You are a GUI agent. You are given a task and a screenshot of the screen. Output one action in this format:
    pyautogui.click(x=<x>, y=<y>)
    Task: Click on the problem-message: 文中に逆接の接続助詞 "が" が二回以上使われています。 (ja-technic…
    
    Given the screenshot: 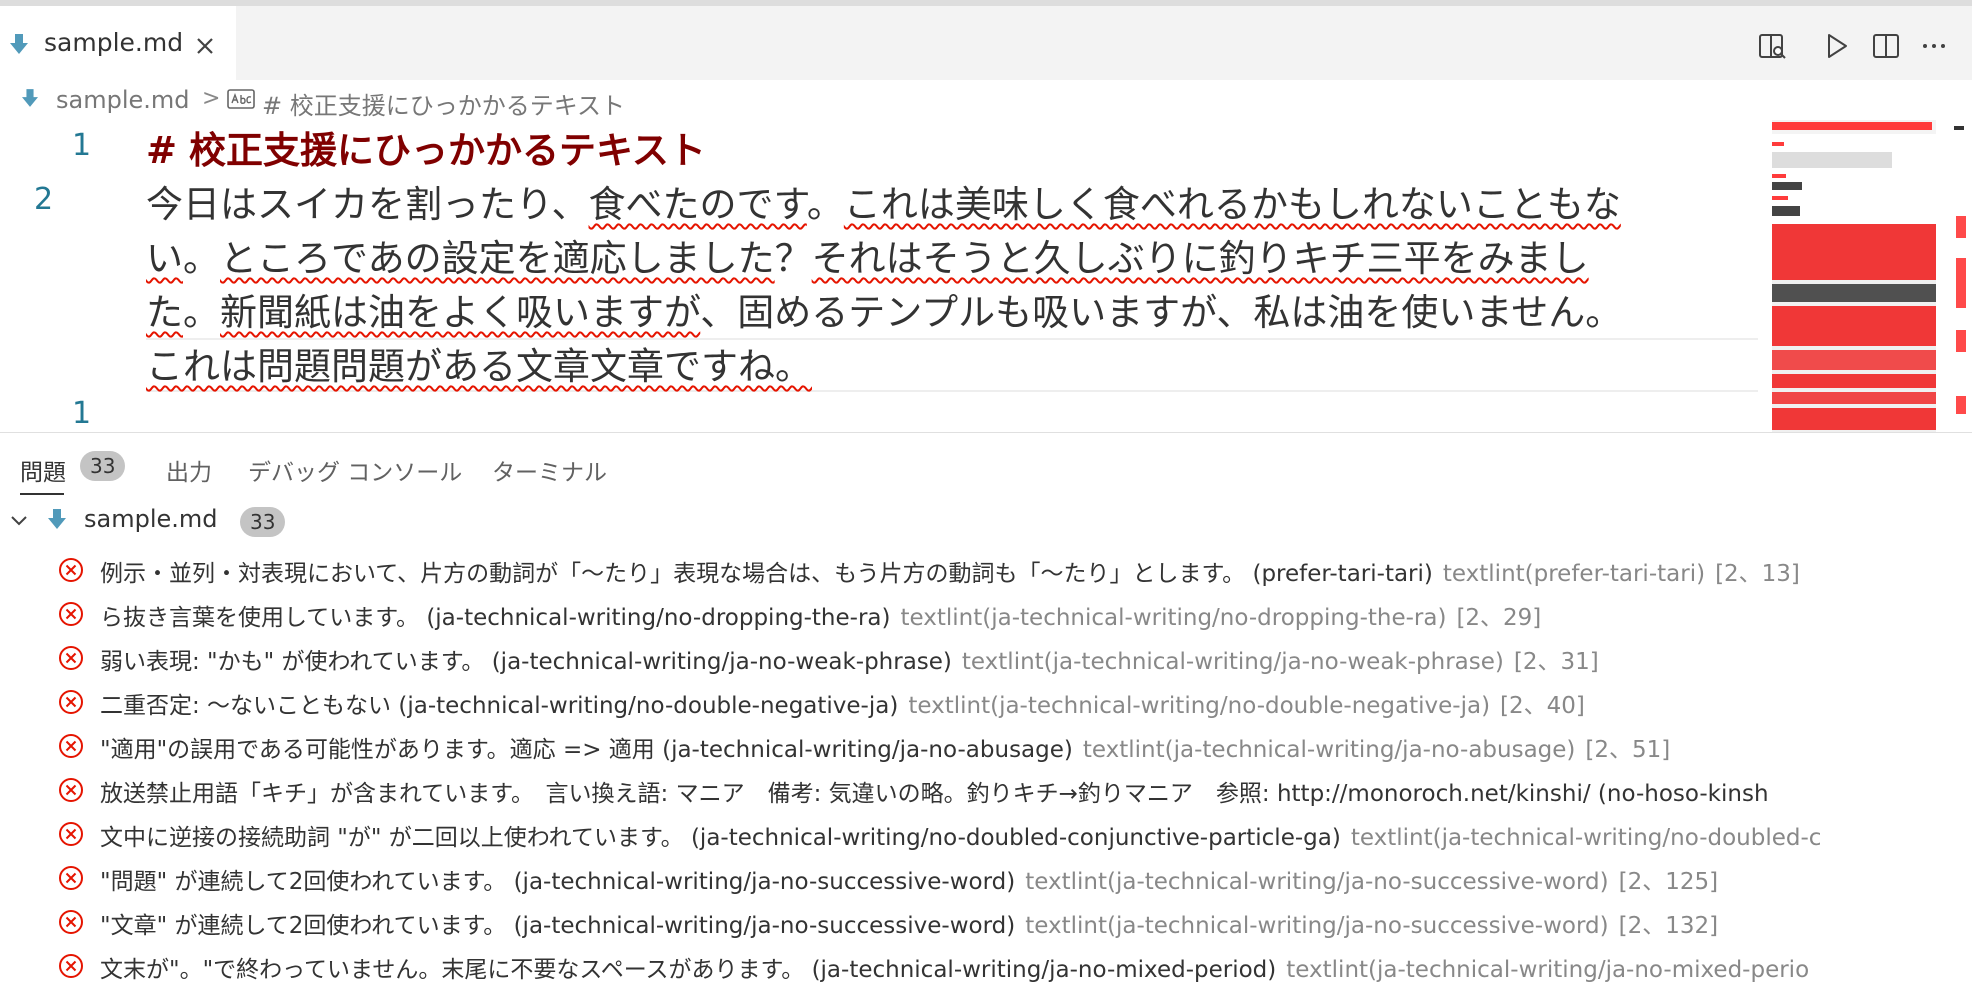 What is the action you would take?
    pyautogui.click(x=720, y=838)
    